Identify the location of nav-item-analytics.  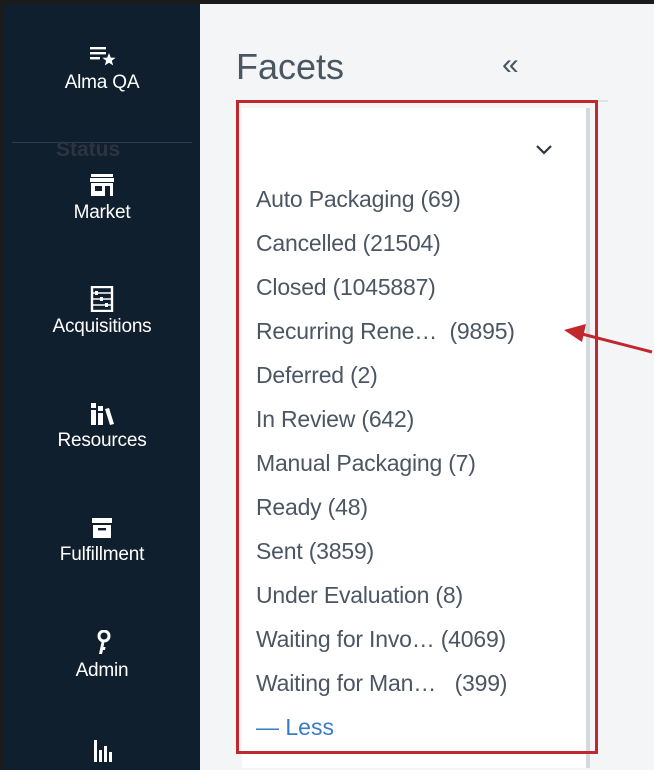
(102, 751).